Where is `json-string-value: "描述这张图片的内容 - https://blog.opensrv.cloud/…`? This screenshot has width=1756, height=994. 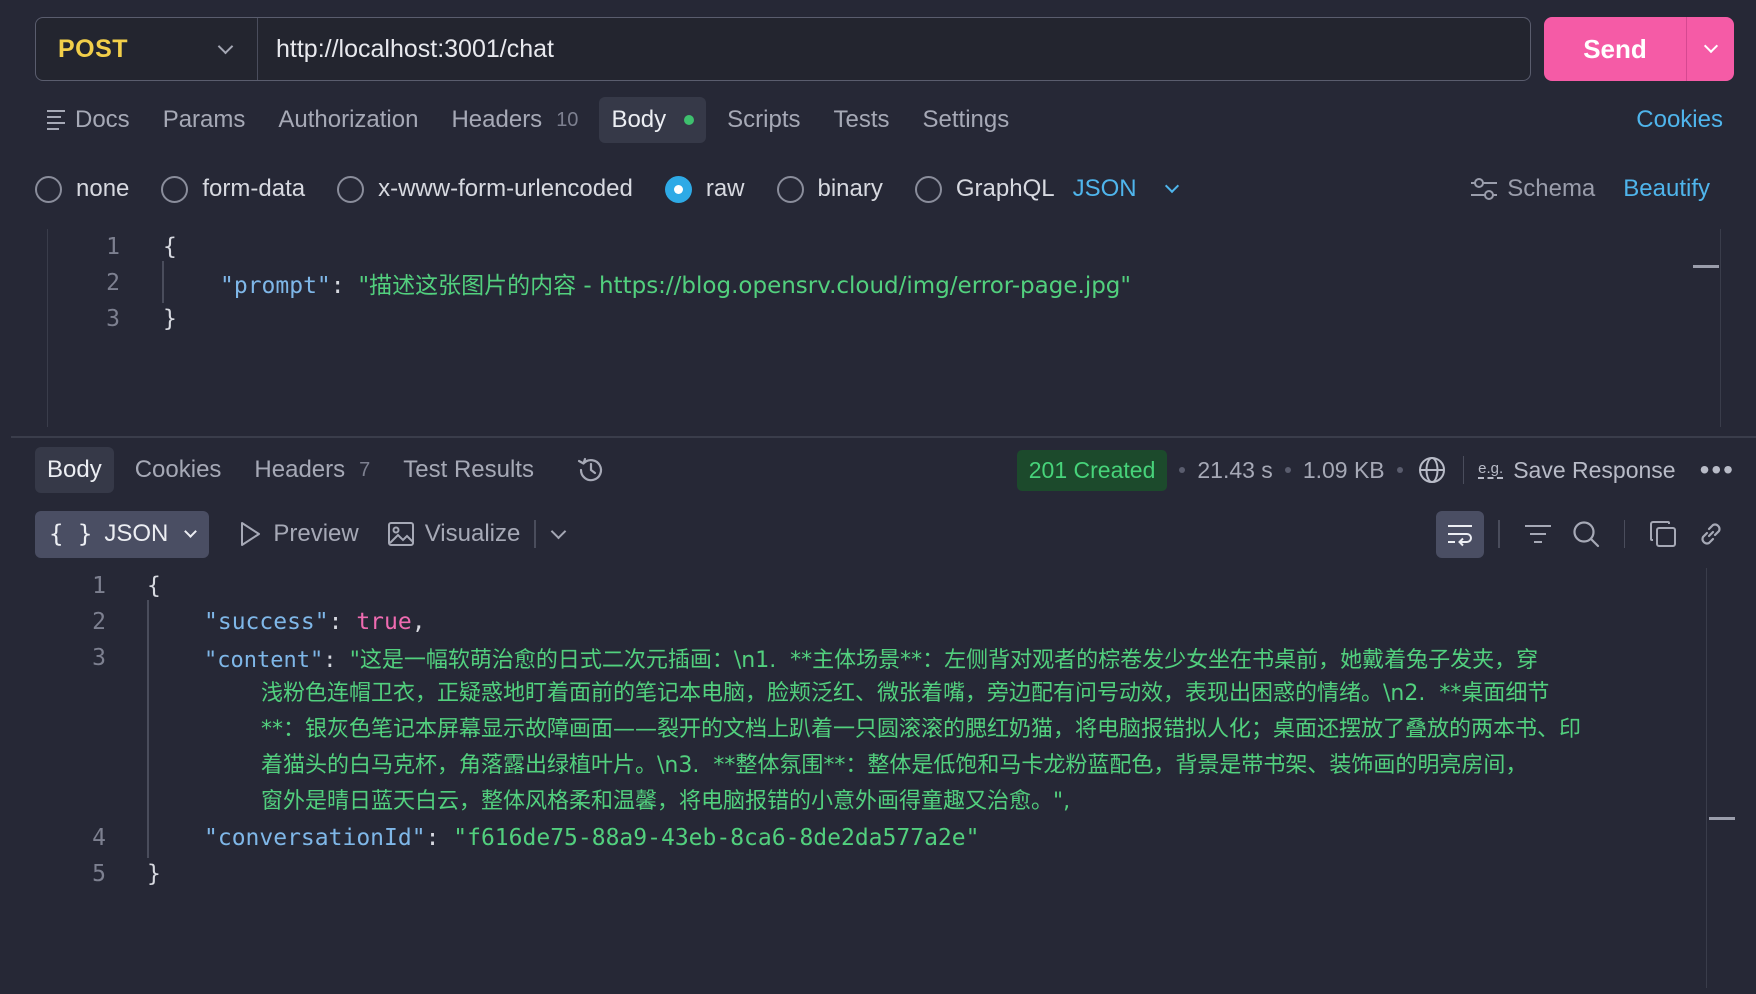
json-string-value: "描述这张图片的内容 - https://blog.opensrv.cloud/… is located at coordinates (744, 286).